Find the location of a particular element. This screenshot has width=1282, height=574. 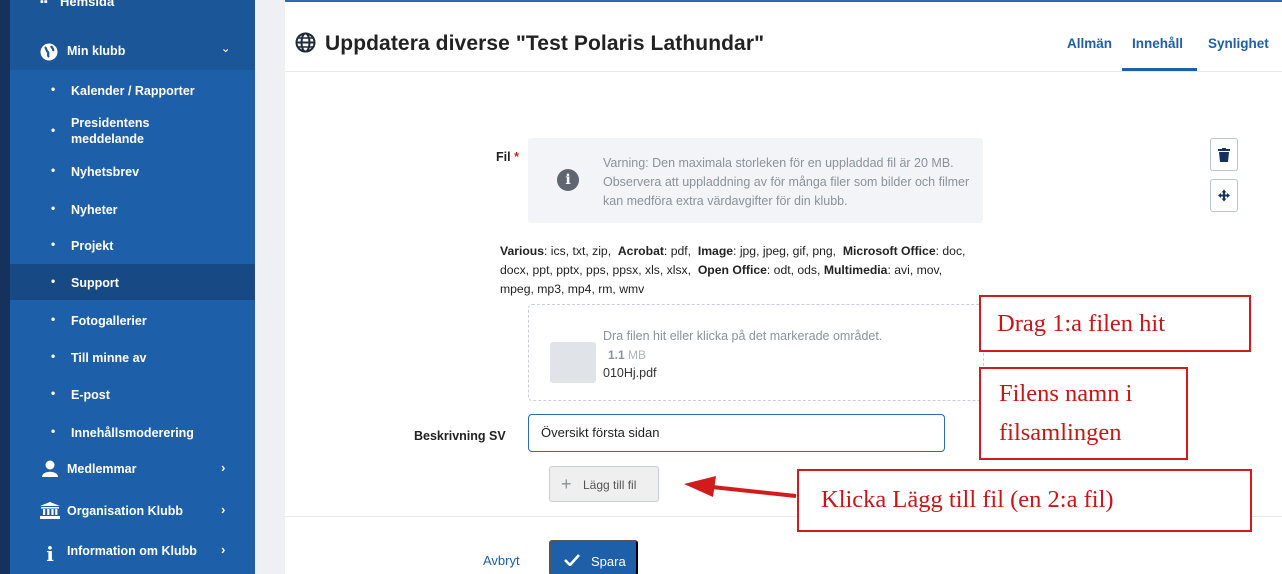

user-icon is located at coordinates (50, 469).